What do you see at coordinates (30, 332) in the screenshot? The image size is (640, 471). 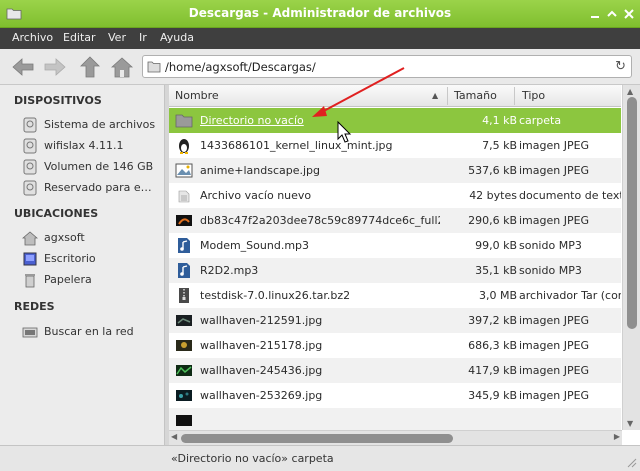 I see `network-icon` at bounding box center [30, 332].